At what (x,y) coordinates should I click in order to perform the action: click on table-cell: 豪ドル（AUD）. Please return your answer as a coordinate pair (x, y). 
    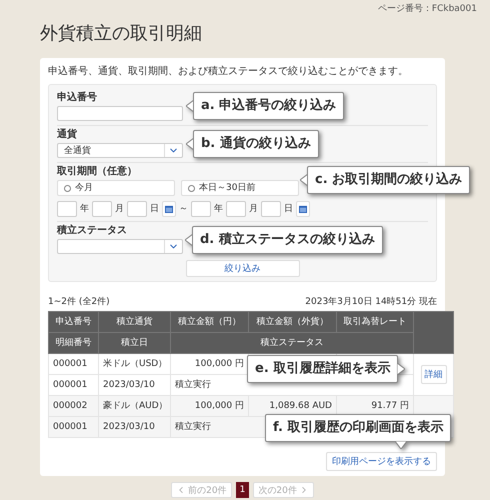
    Looking at the image, I should click on (134, 406).